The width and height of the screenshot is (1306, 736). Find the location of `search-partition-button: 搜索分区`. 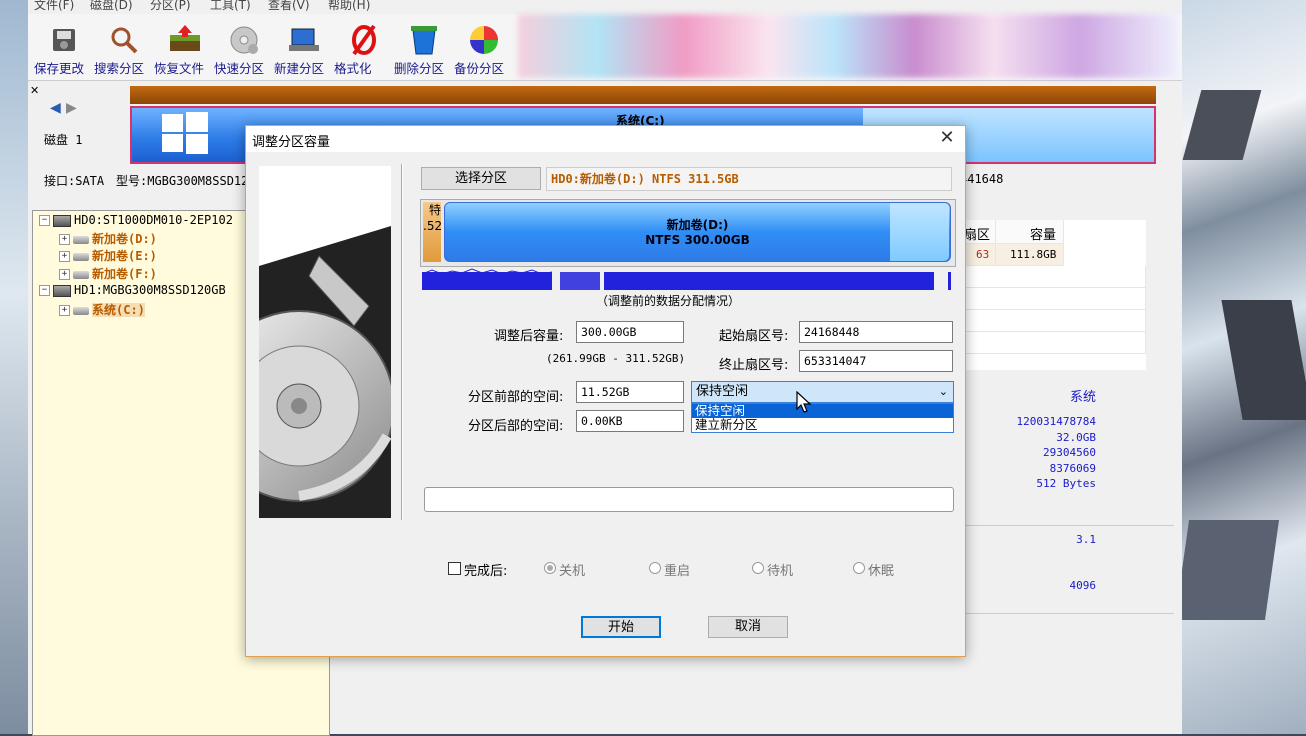

search-partition-button: 搜索分区 is located at coordinates (124, 52).